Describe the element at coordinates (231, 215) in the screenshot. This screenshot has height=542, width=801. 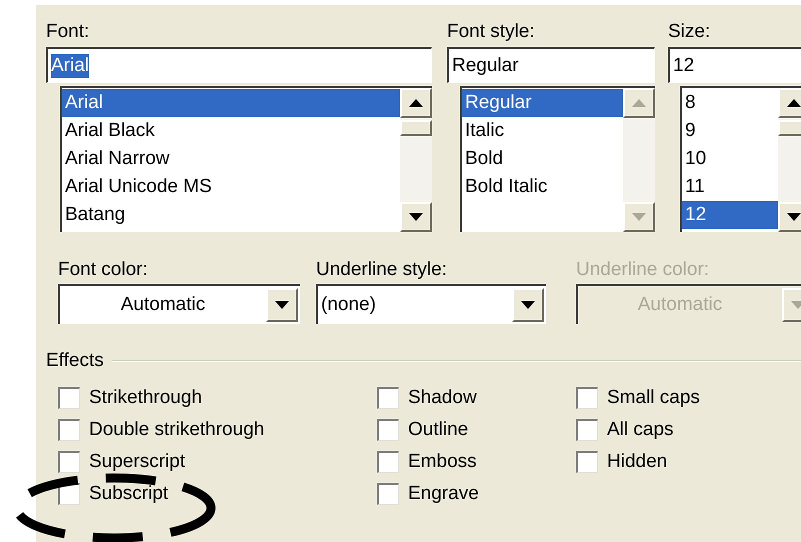
I see `list-item: Batang` at that location.